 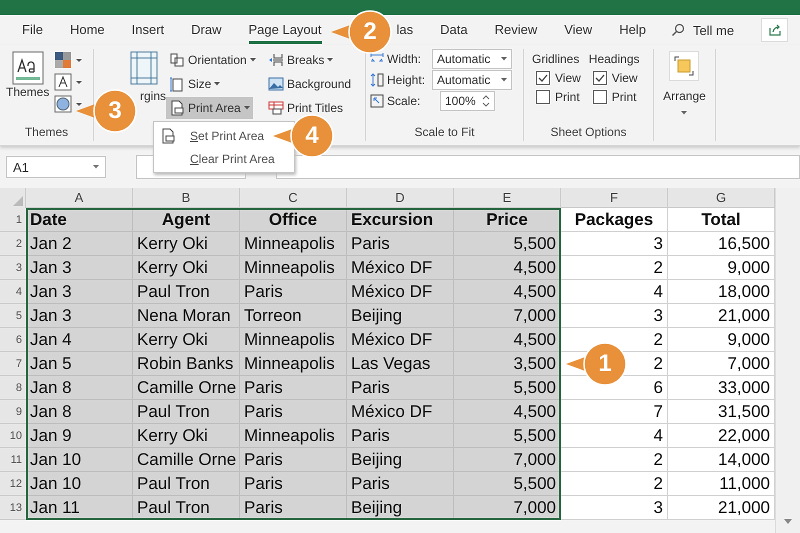 I want to click on row-header: 12, so click(x=13, y=484).